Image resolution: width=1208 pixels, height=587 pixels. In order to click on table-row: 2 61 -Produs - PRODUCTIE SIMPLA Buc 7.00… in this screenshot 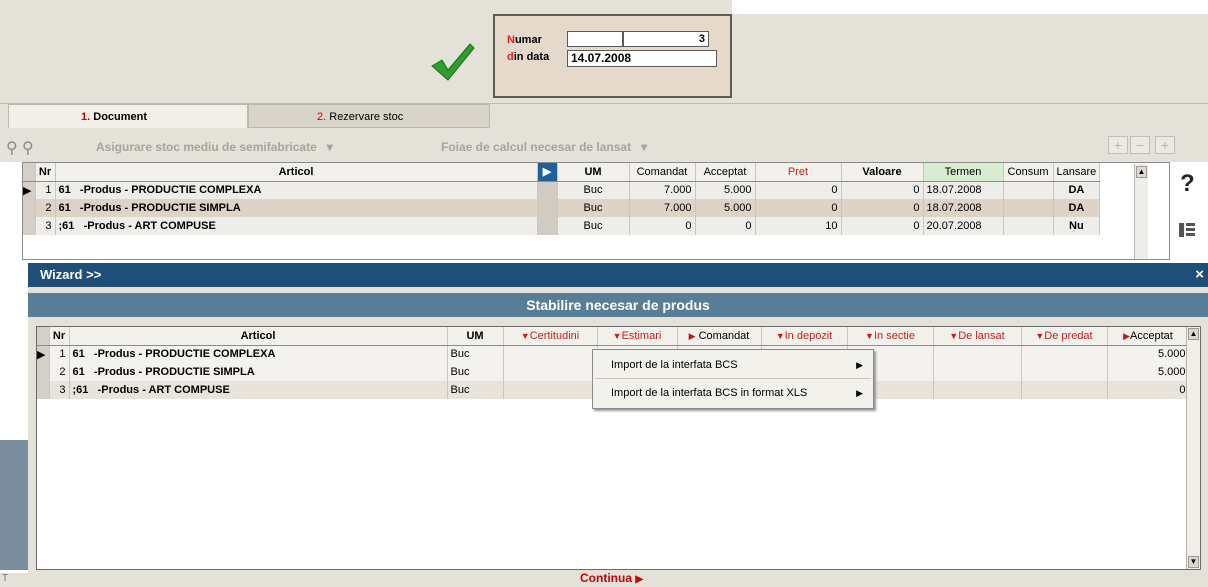, I will do `click(562, 208)`.